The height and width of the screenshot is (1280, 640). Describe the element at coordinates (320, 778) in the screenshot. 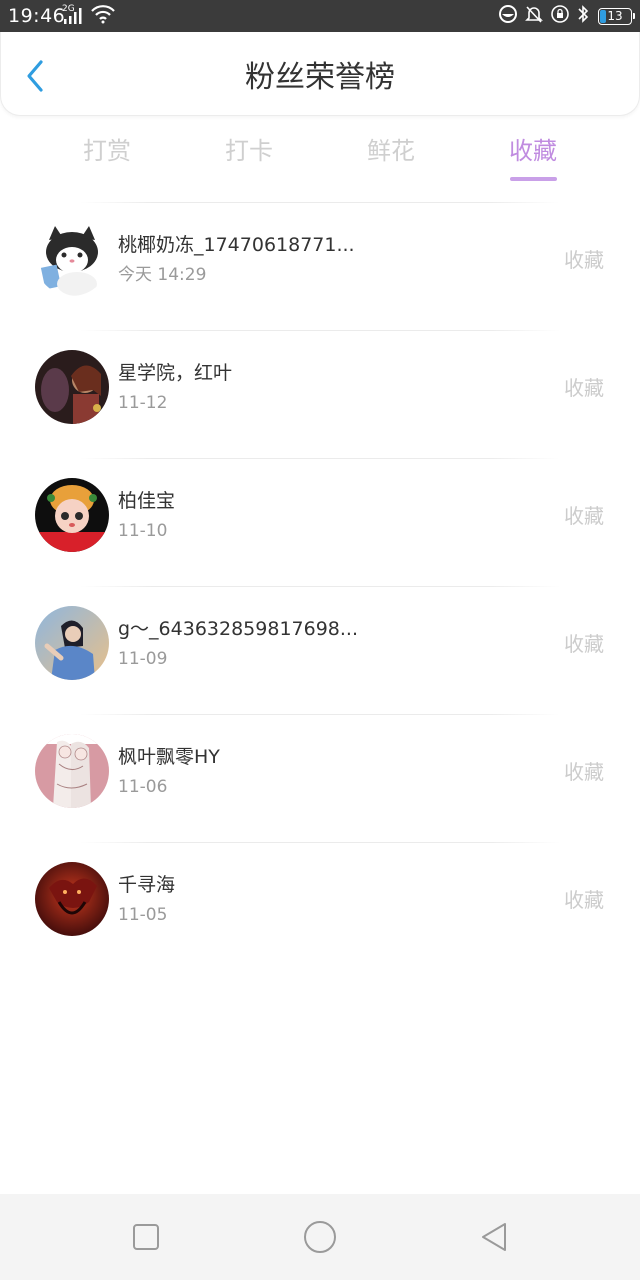

I see `list-item: 枫叶飘零HY 11-06 收藏` at that location.